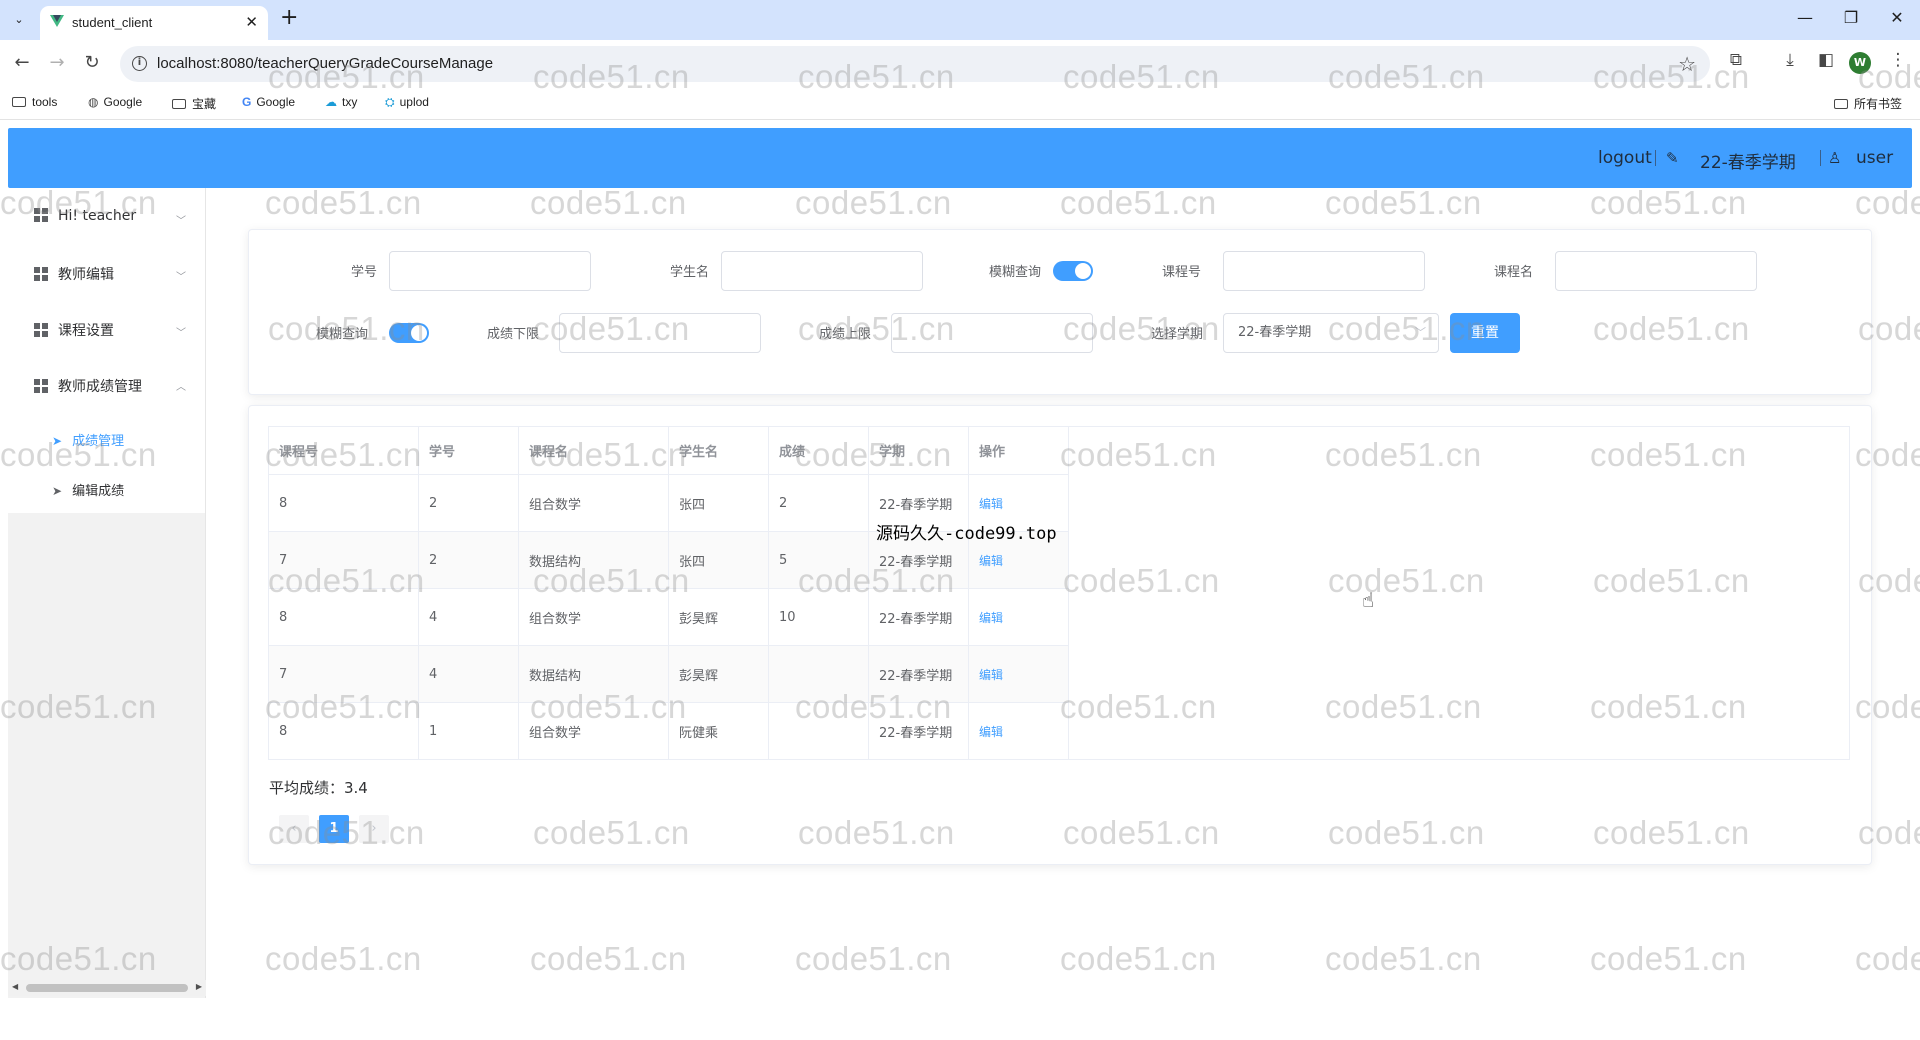  Describe the element at coordinates (1860, 63) in the screenshot. I see `profile-avatar: W` at that location.